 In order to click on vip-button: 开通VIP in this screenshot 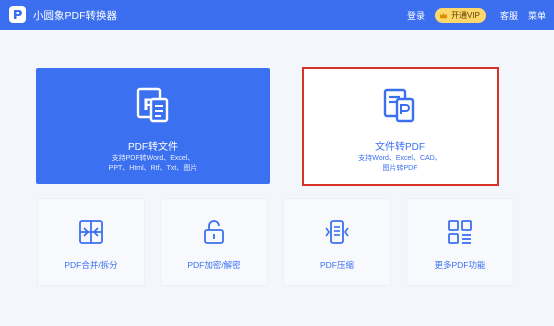, I will do `click(460, 15)`.